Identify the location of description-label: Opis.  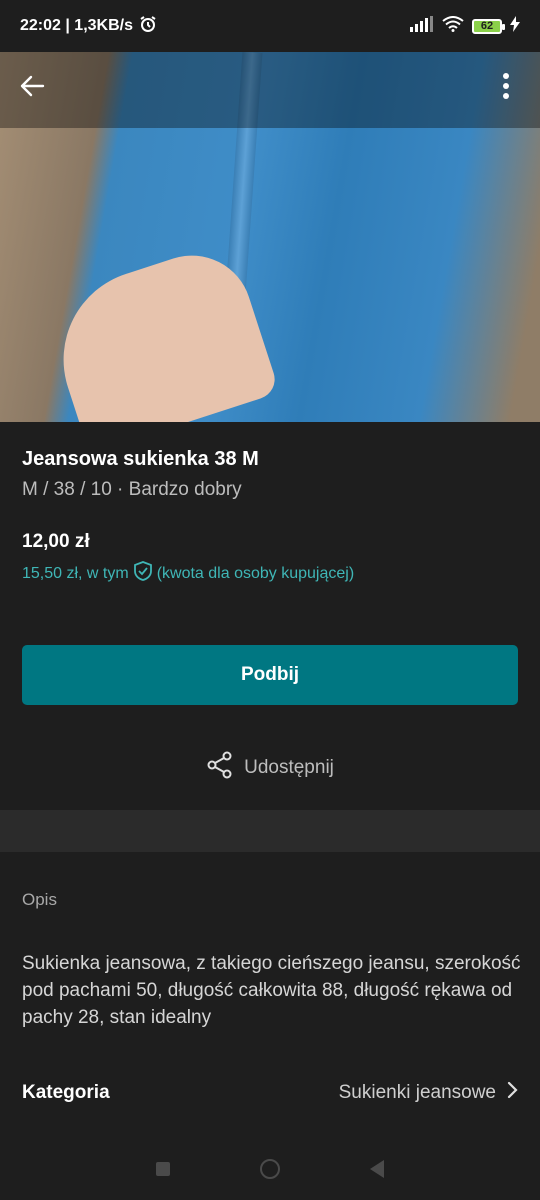
(39, 899).